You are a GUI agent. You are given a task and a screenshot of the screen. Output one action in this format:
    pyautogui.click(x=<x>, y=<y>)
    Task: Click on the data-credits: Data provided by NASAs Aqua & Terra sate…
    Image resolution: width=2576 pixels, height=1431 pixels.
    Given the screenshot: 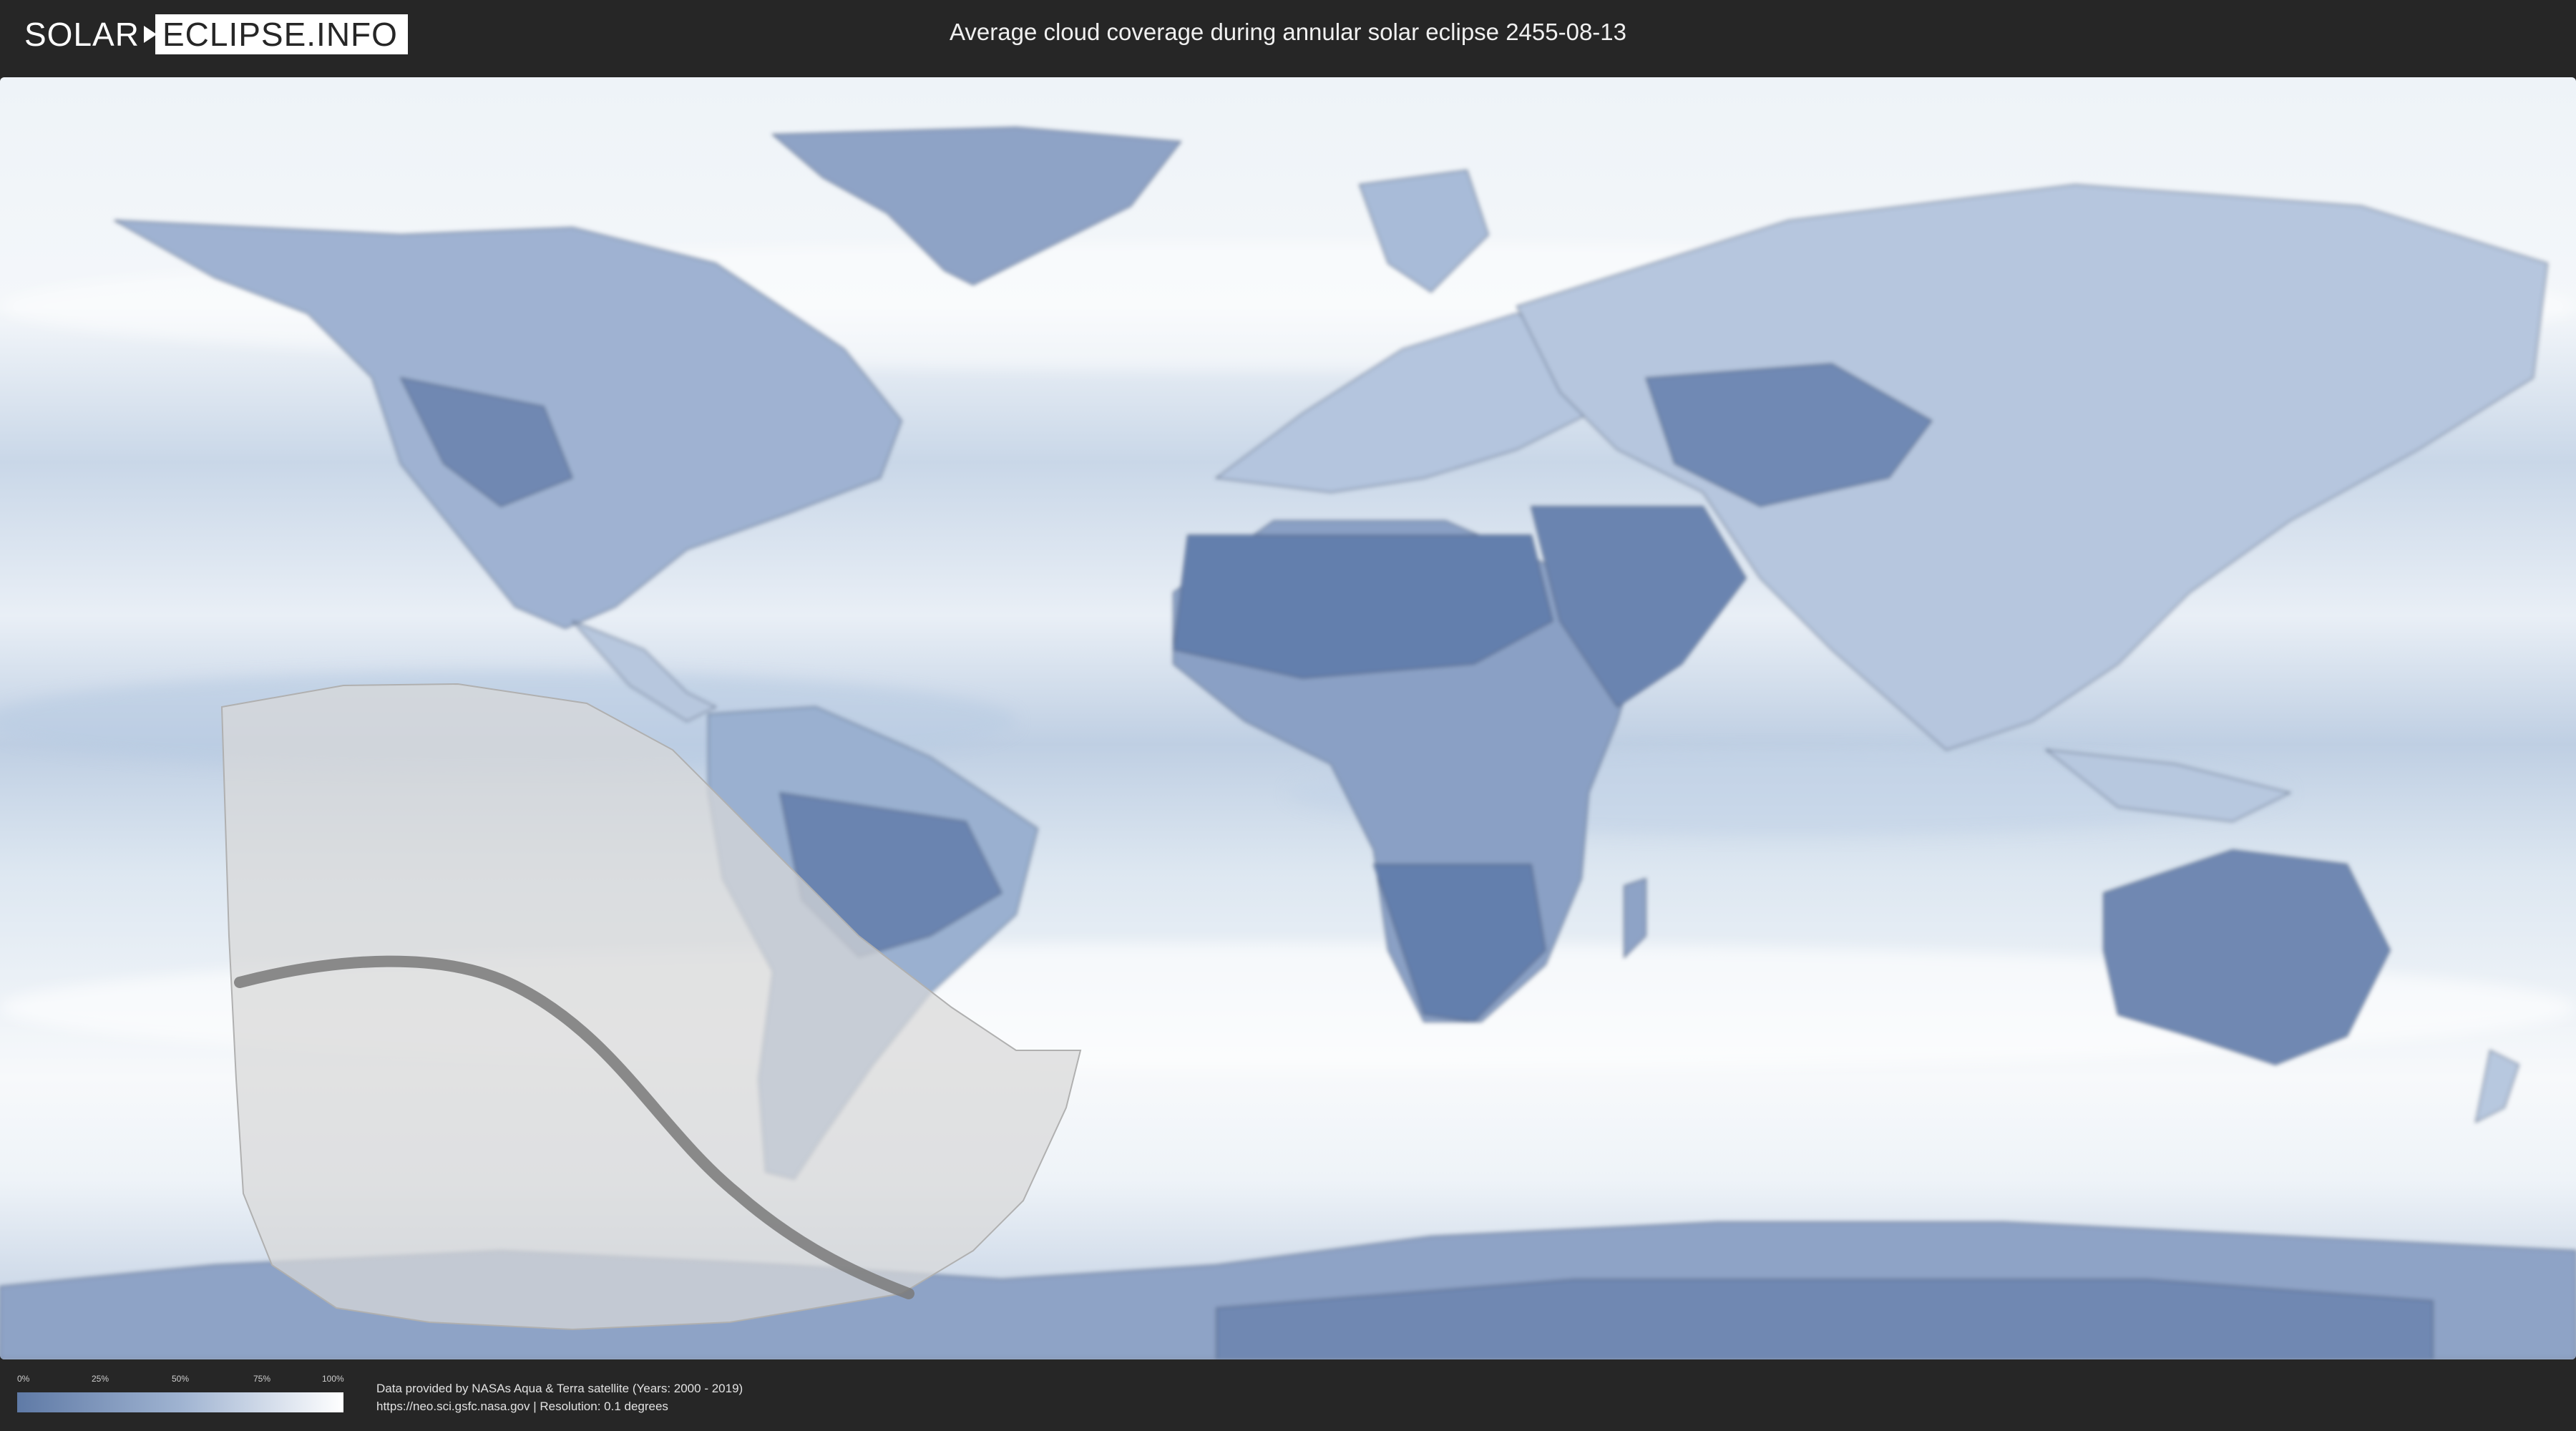 What is the action you would take?
    pyautogui.click(x=559, y=1397)
    